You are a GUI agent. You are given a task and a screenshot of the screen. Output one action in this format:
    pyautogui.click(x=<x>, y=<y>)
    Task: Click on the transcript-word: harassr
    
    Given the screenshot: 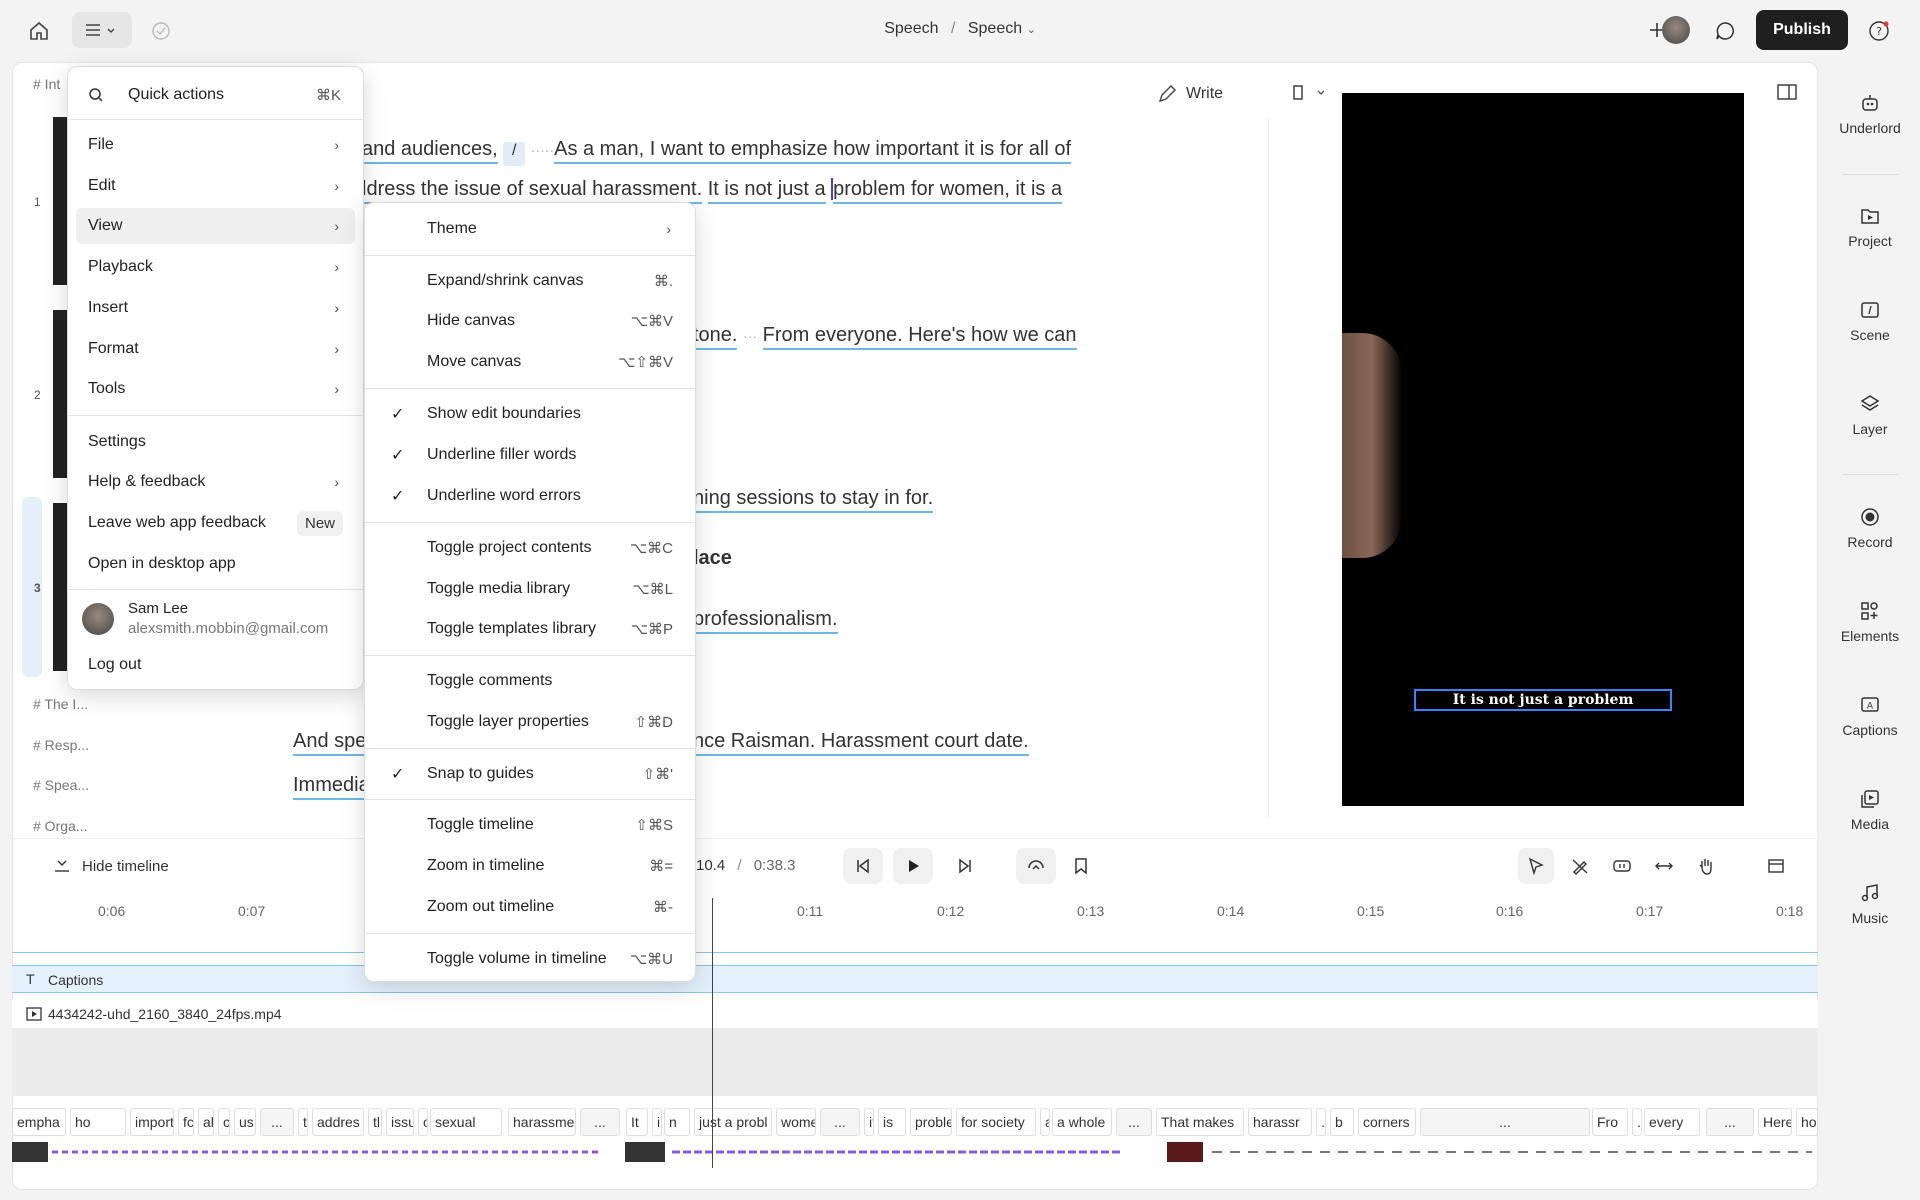 What is the action you would take?
    pyautogui.click(x=1280, y=1122)
    